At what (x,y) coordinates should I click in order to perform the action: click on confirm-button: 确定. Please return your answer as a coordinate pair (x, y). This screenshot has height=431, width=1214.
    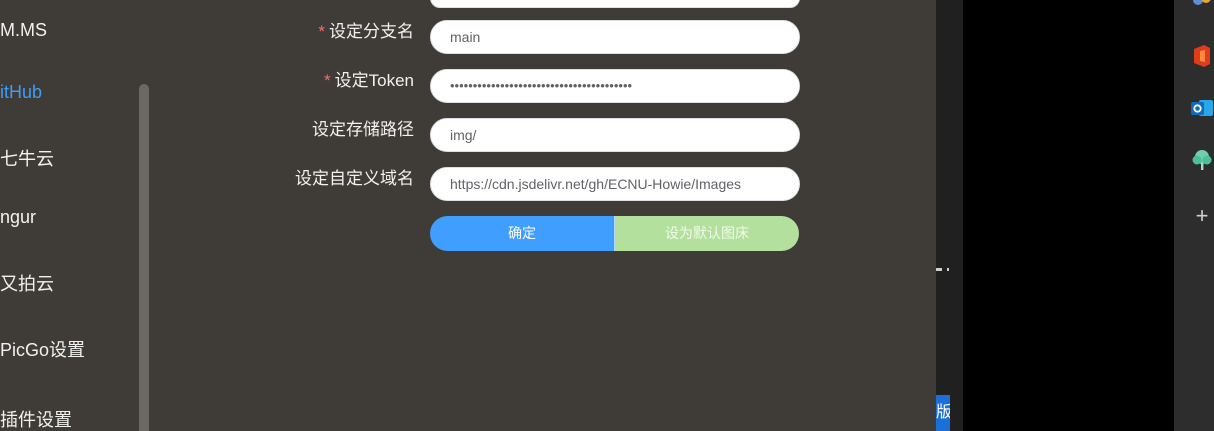
    Looking at the image, I should click on (522, 233).